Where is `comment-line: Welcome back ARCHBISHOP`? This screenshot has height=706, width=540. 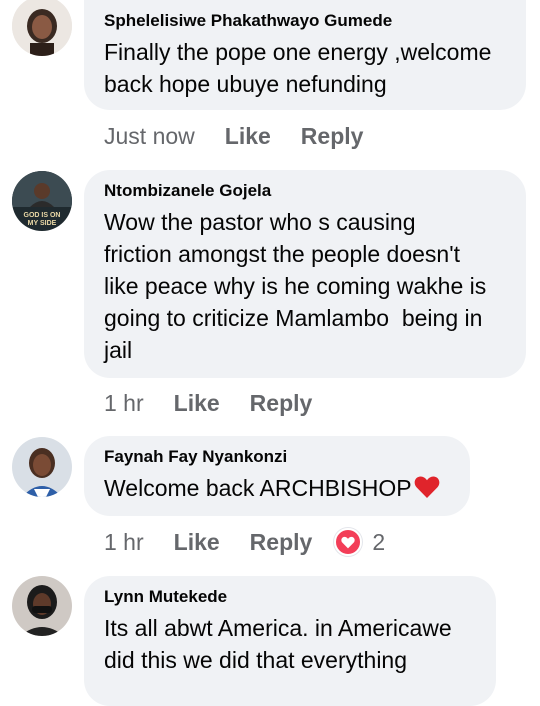 comment-line: Welcome back ARCHBISHOP is located at coordinates (258, 488).